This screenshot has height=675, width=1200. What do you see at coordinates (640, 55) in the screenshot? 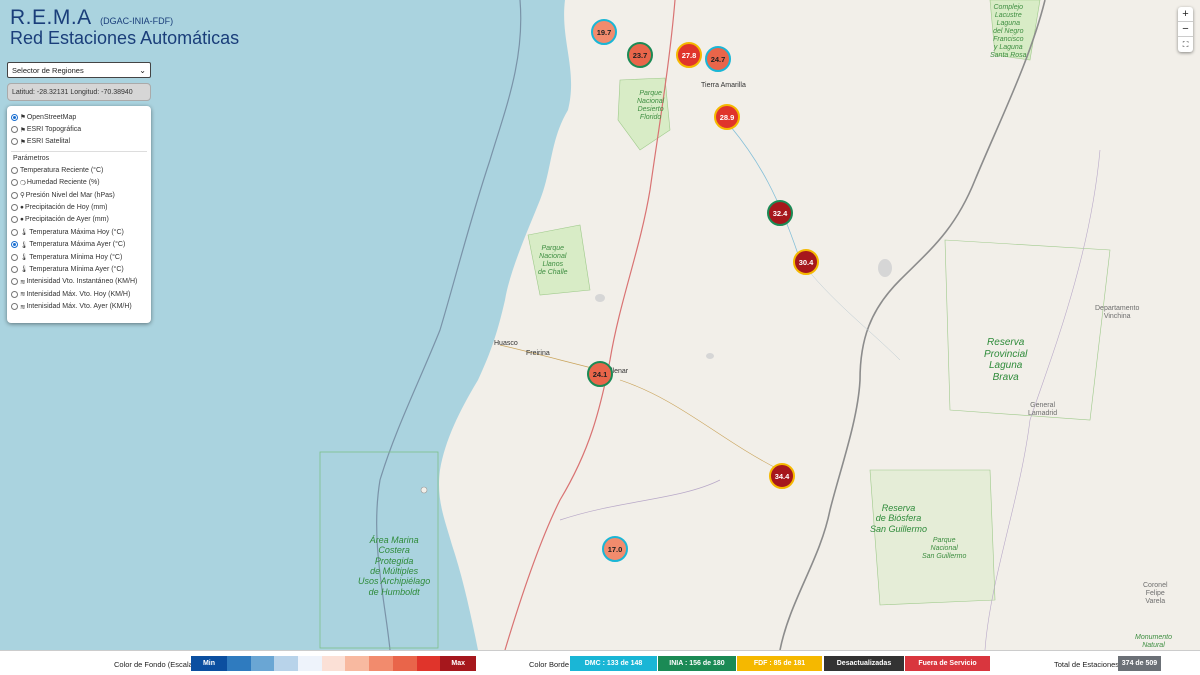
I see `station-marker: 23.7` at bounding box center [640, 55].